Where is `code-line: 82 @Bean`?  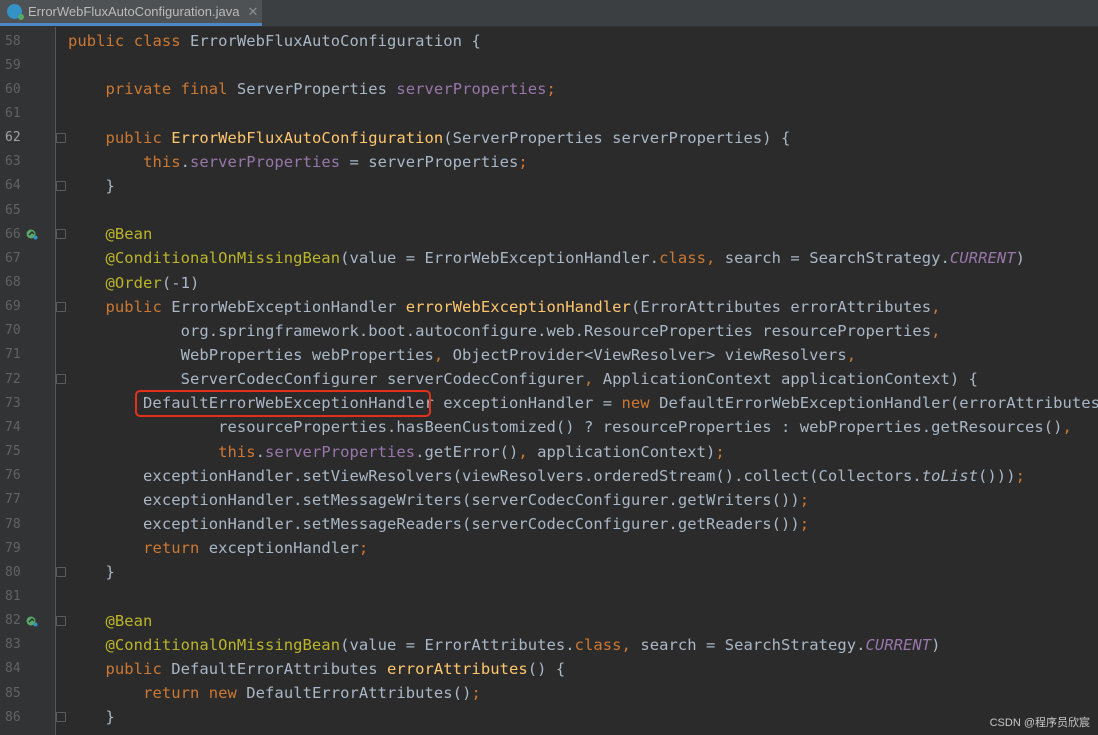 code-line: 82 @Bean is located at coordinates (549, 621).